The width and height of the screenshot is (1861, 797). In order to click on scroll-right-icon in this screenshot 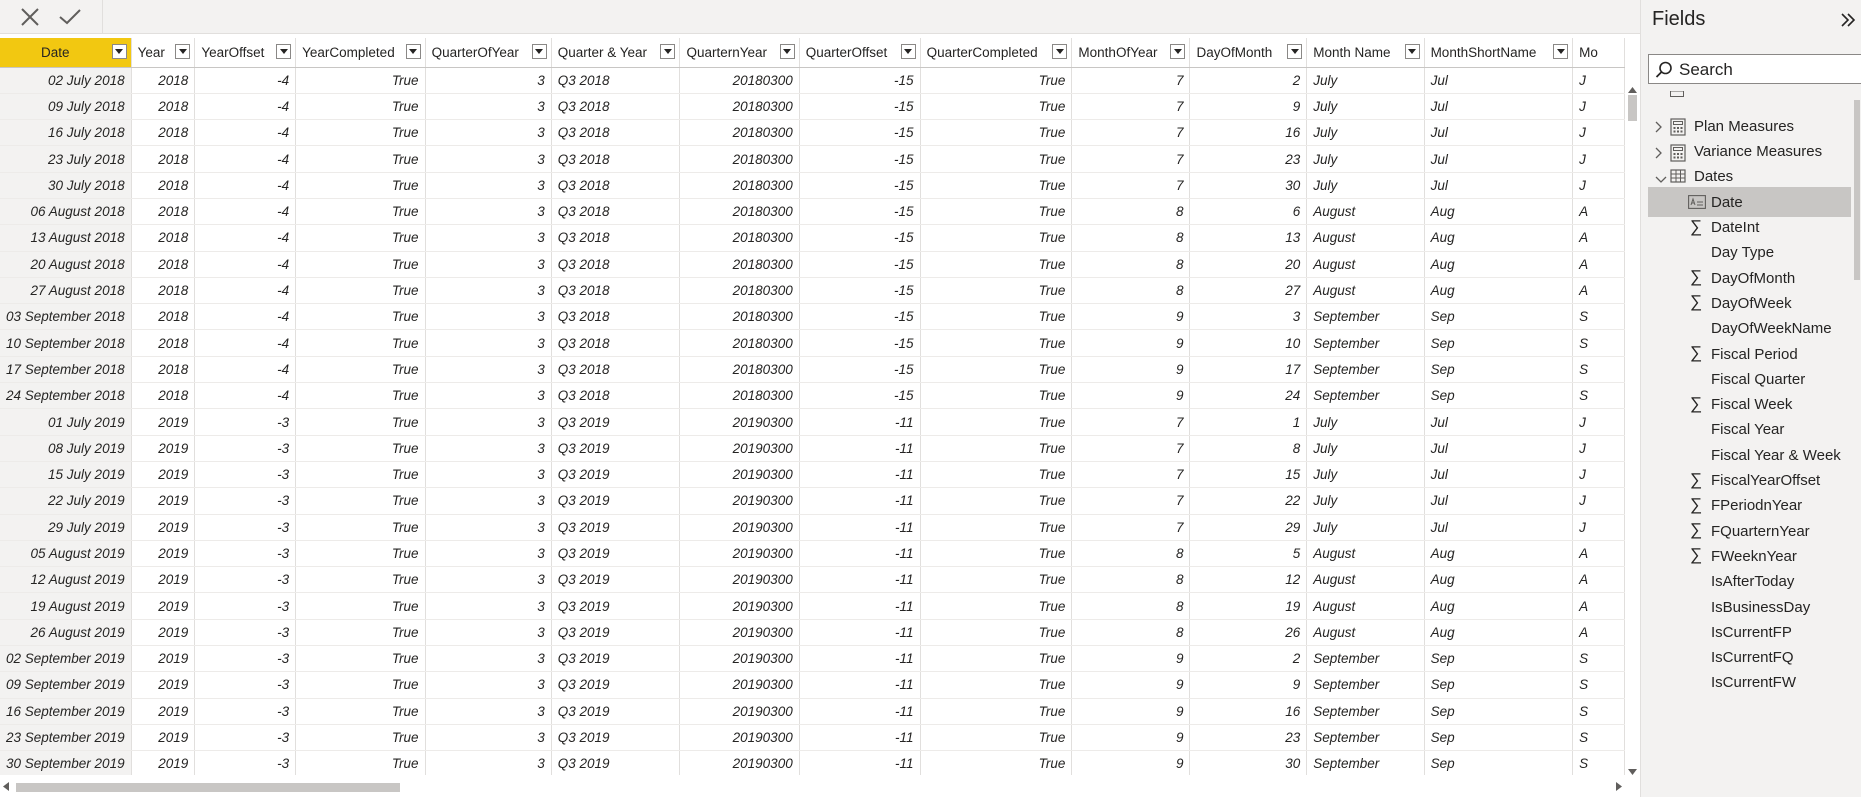, I will do `click(1619, 786)`.